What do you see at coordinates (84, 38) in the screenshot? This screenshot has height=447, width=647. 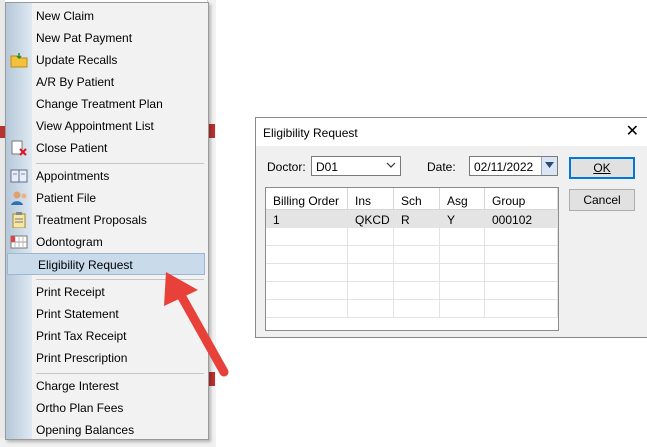 I see `menu-item-label: New Pat Payment` at bounding box center [84, 38].